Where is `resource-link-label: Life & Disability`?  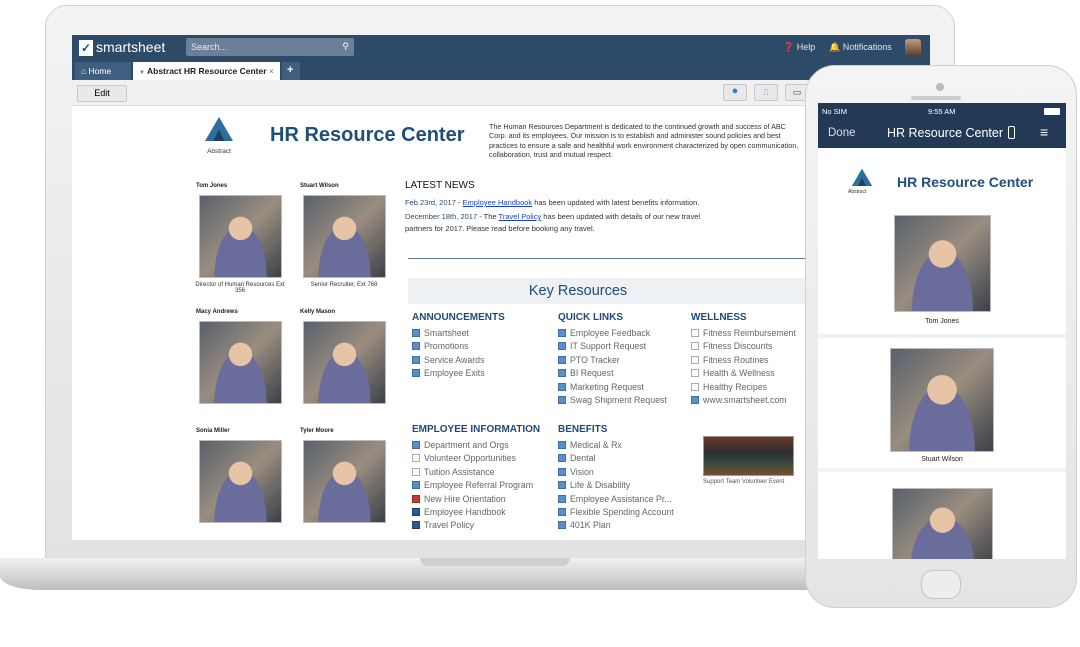 resource-link-label: Life & Disability is located at coordinates (600, 485).